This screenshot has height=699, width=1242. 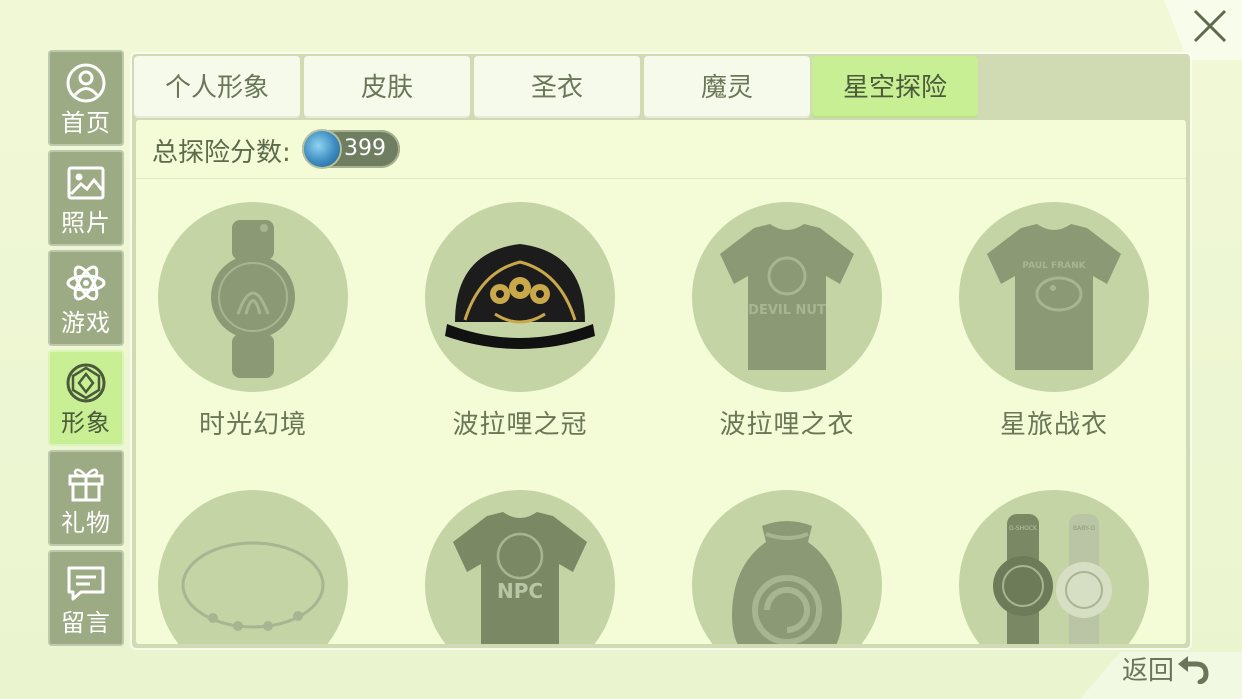 I want to click on user-icon, so click(x=86, y=83).